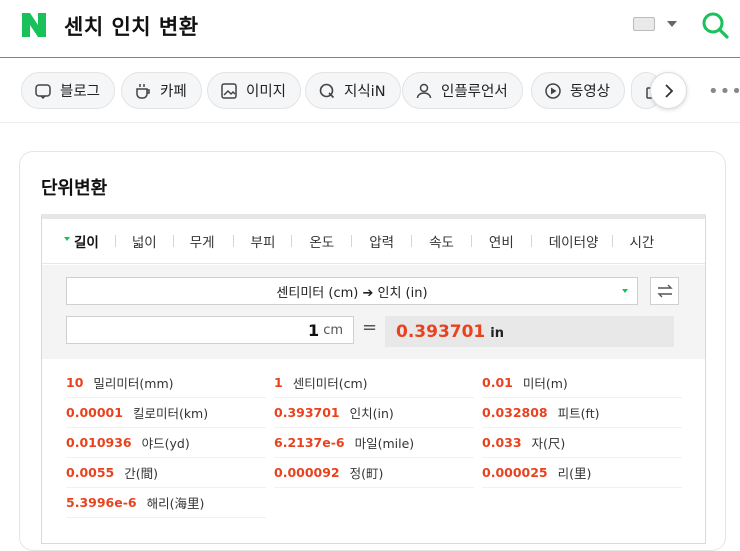 This screenshot has width=740, height=551. Describe the element at coordinates (166, 413) in the screenshot. I see `list-item: 0.00001 킬로미터(km)` at that location.